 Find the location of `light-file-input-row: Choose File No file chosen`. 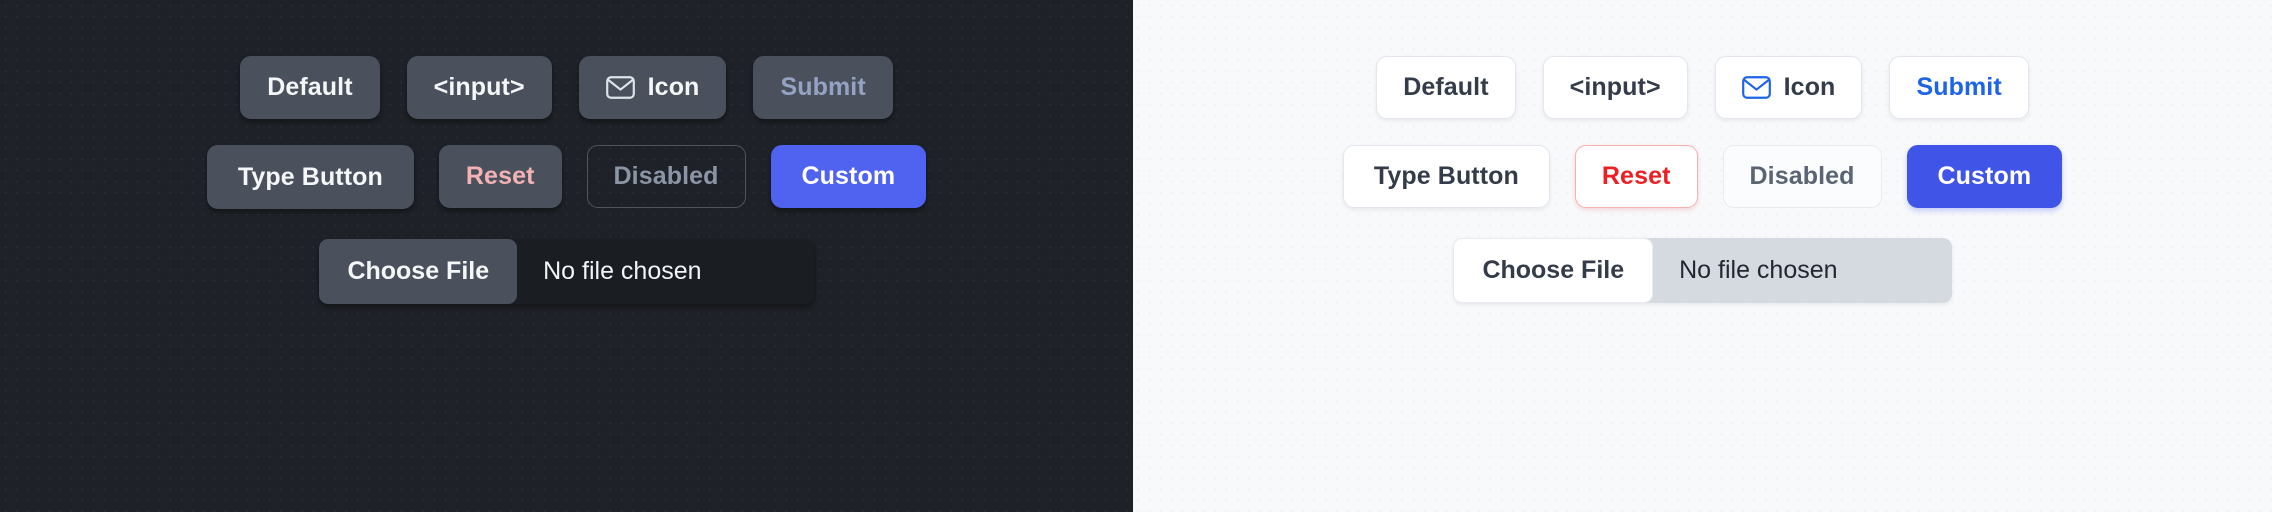

light-file-input-row: Choose File No file chosen is located at coordinates (1702, 270).